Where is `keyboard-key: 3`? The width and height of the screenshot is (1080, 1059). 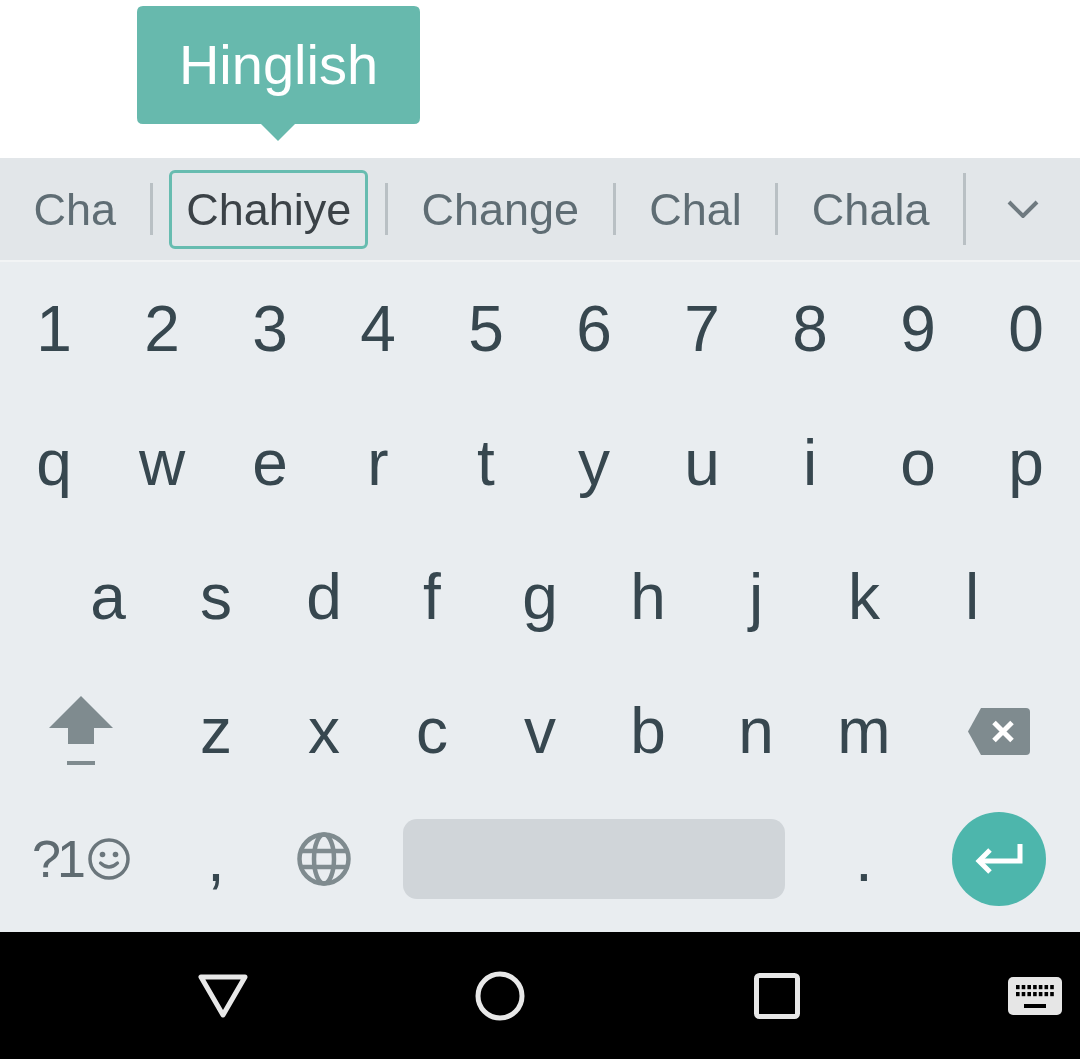
keyboard-key: 3 is located at coordinates (270, 329).